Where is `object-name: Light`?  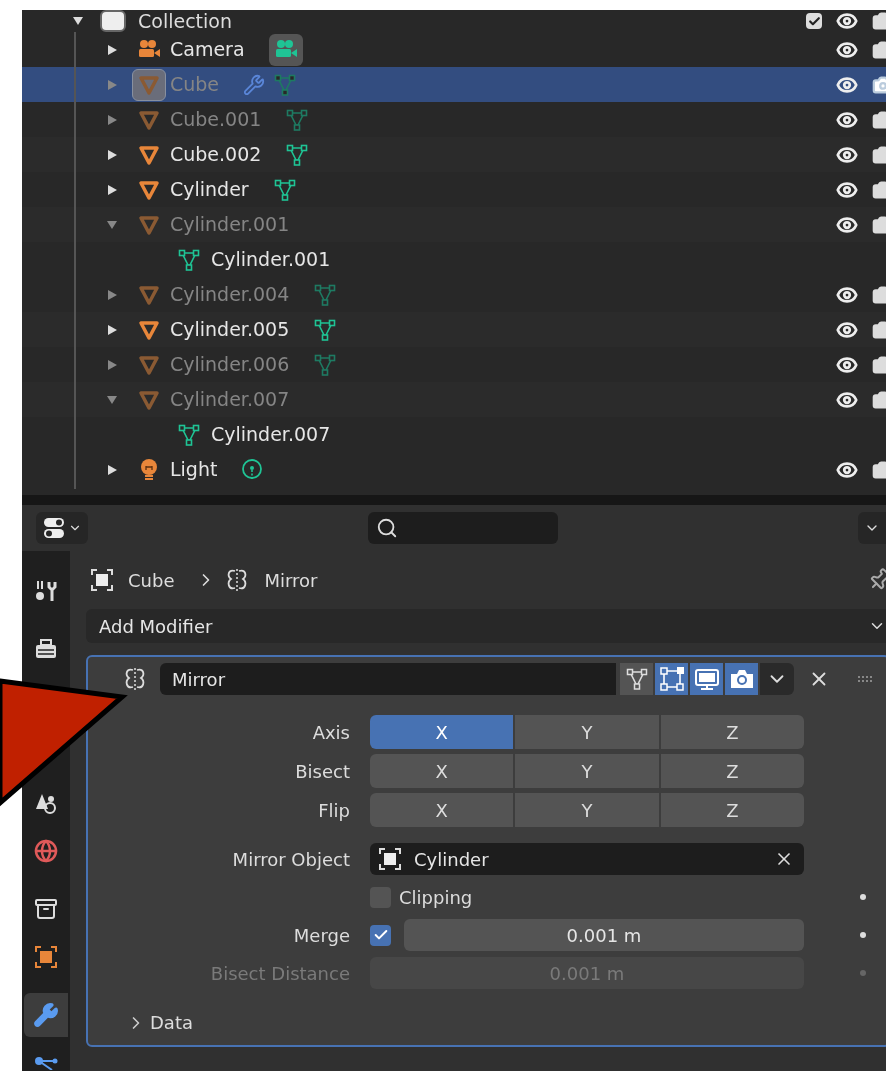
object-name: Light is located at coordinates (194, 469).